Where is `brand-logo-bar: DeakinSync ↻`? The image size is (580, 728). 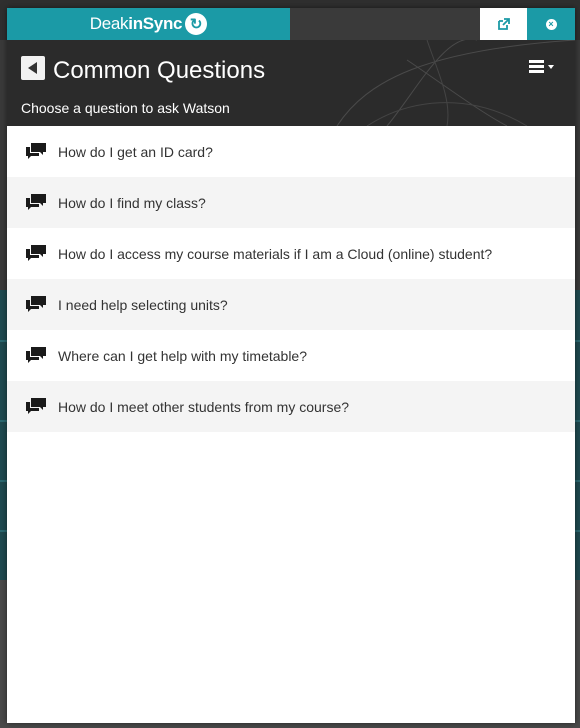 brand-logo-bar: DeakinSync ↻ is located at coordinates (148, 24).